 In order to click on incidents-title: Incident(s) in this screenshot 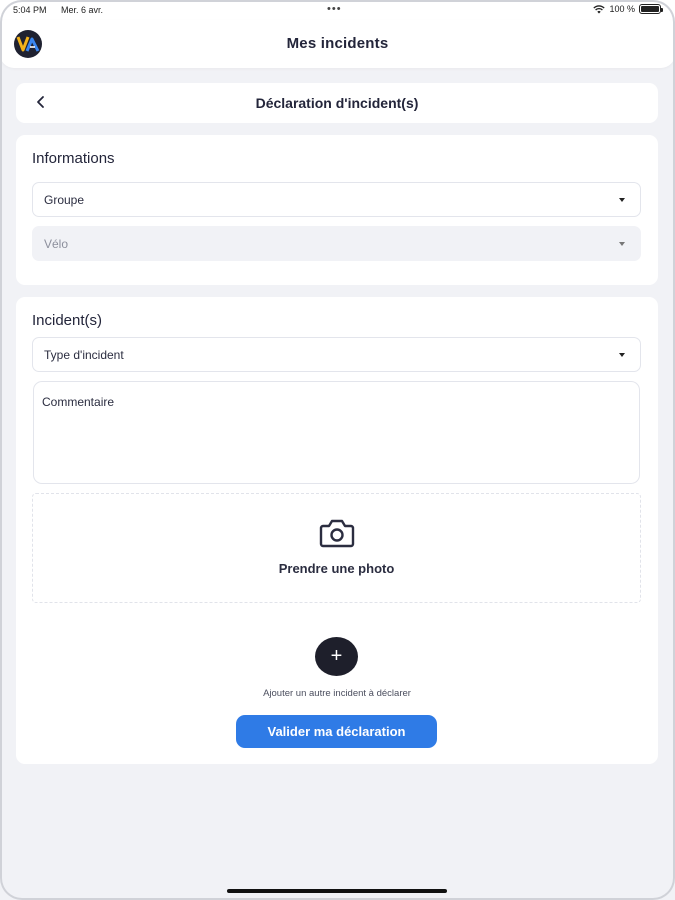, I will do `click(67, 320)`.